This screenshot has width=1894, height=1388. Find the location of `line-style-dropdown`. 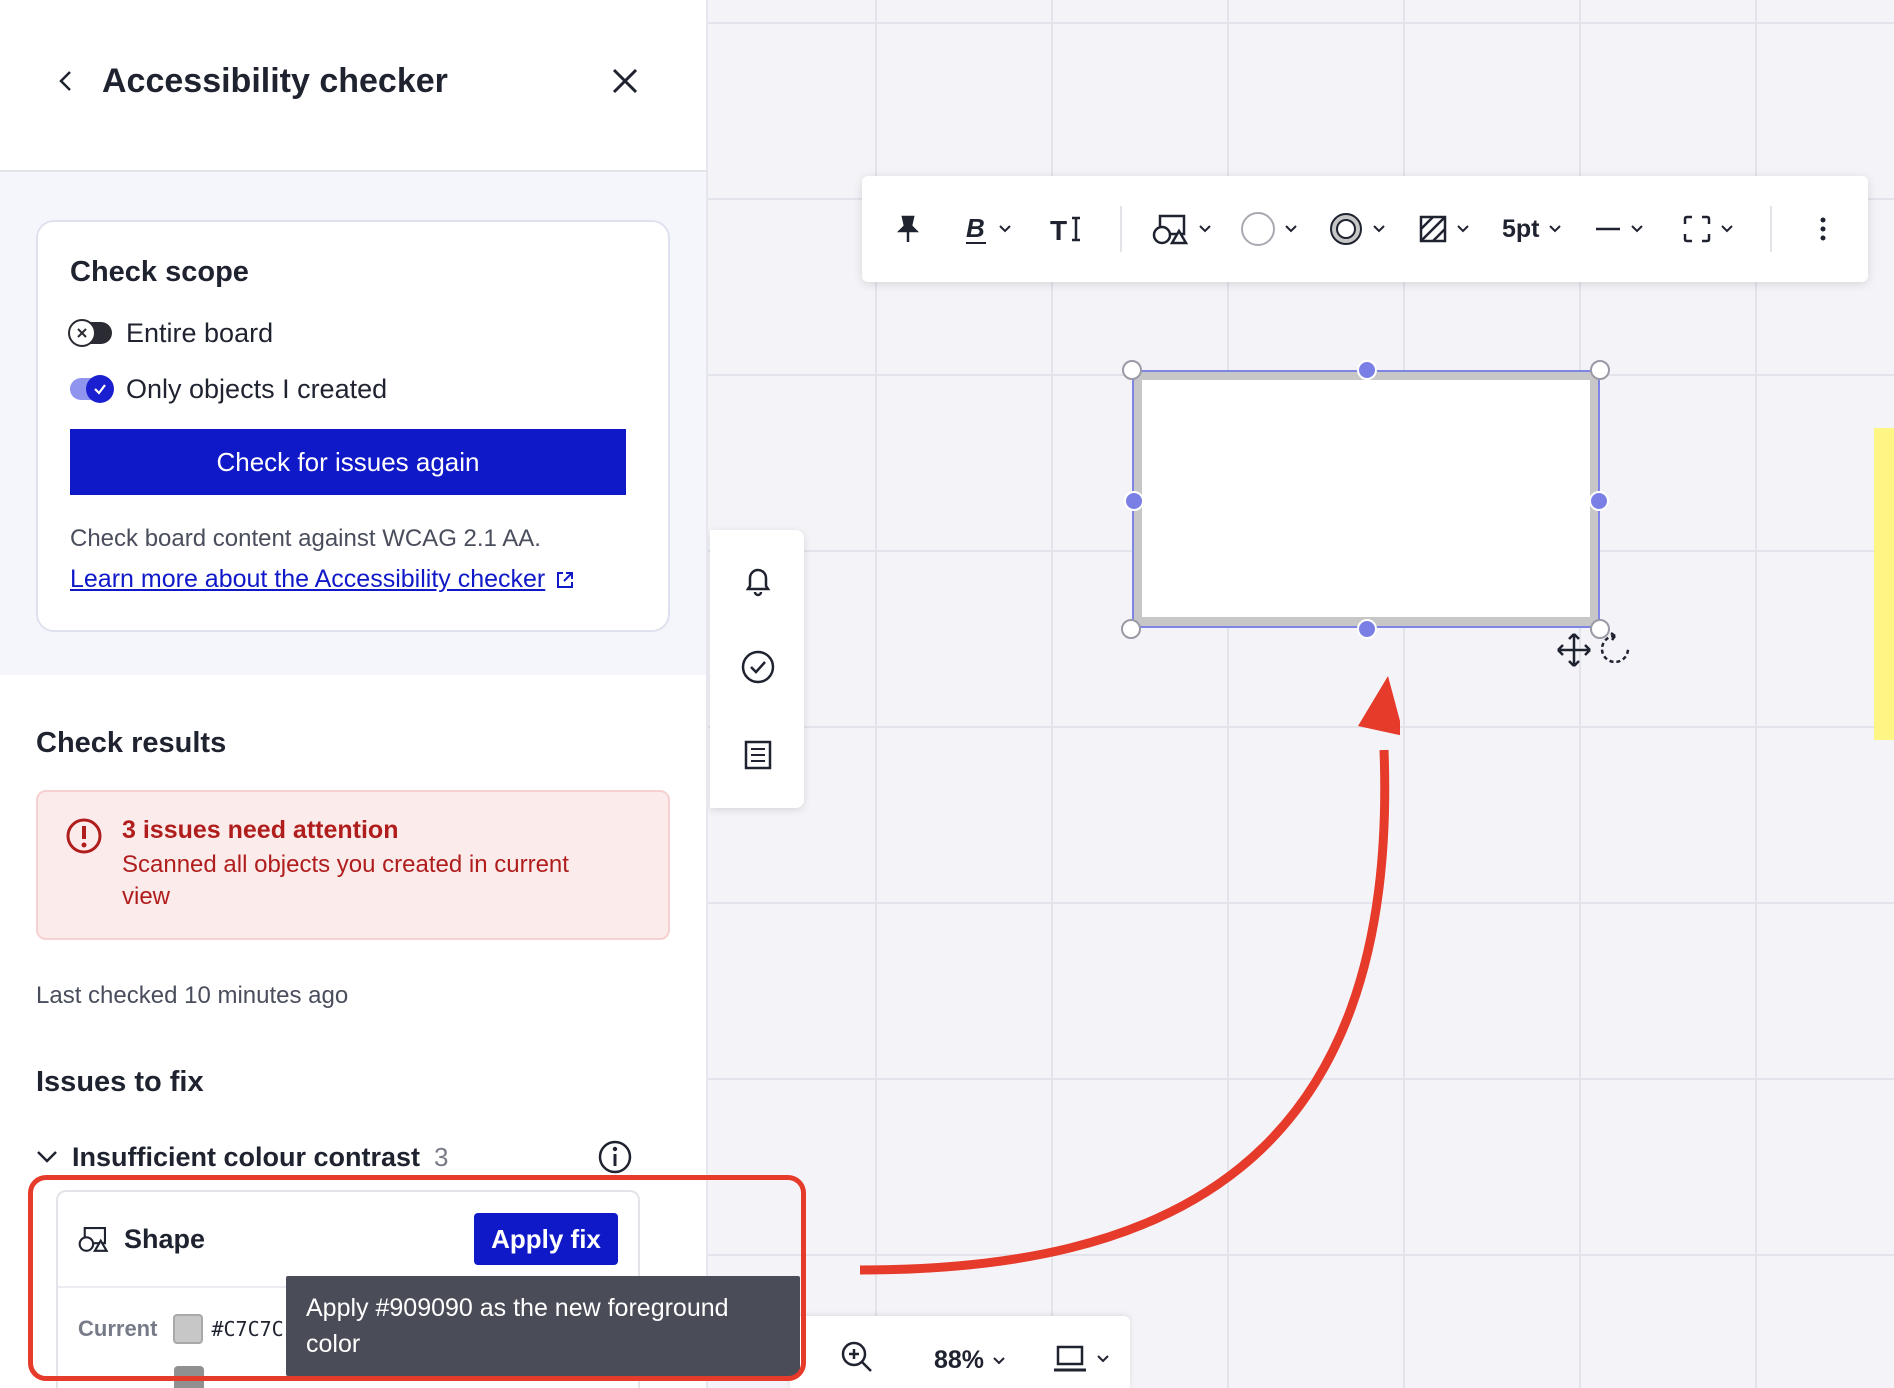

line-style-dropdown is located at coordinates (1619, 229).